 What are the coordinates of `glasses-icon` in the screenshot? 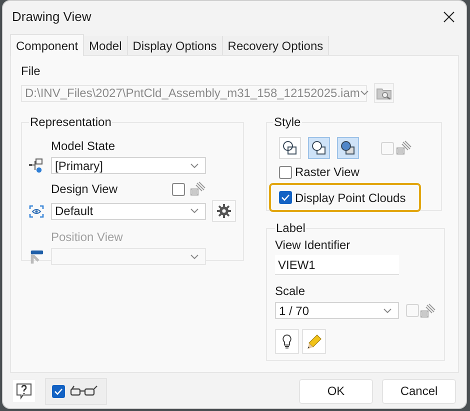 It's located at (84, 391).